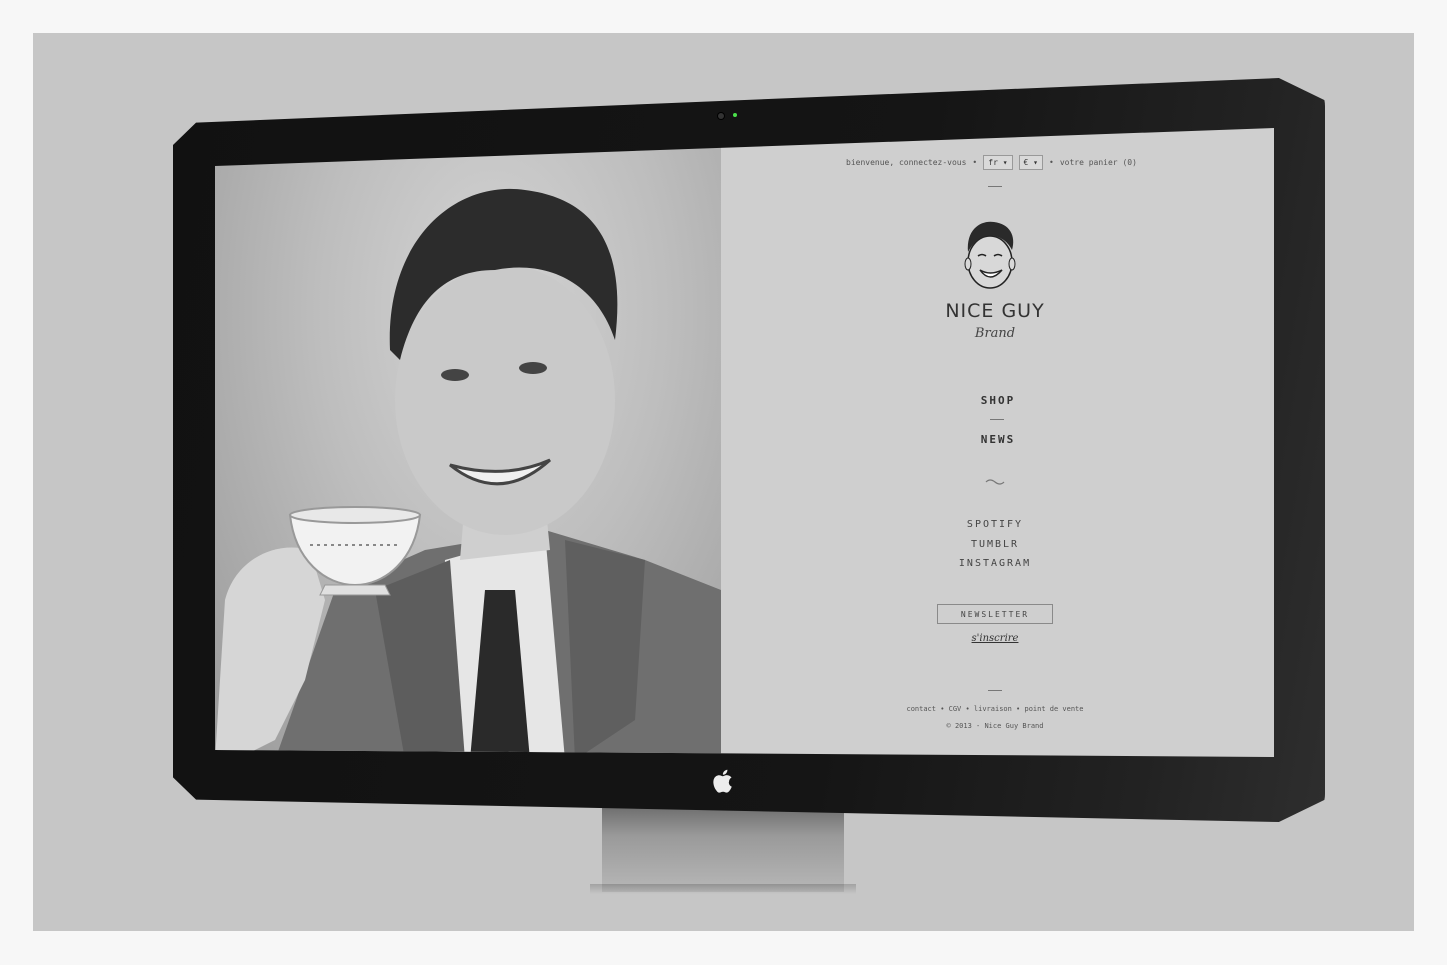 The image size is (1447, 965). Describe the element at coordinates (995, 638) in the screenshot. I see `subscribe-link: s'inscrire` at that location.